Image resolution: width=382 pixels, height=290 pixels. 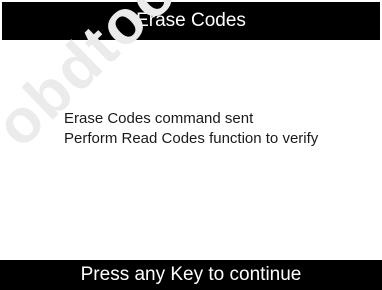 I want to click on continue-prompt: Press any Key to continue, so click(x=191, y=274).